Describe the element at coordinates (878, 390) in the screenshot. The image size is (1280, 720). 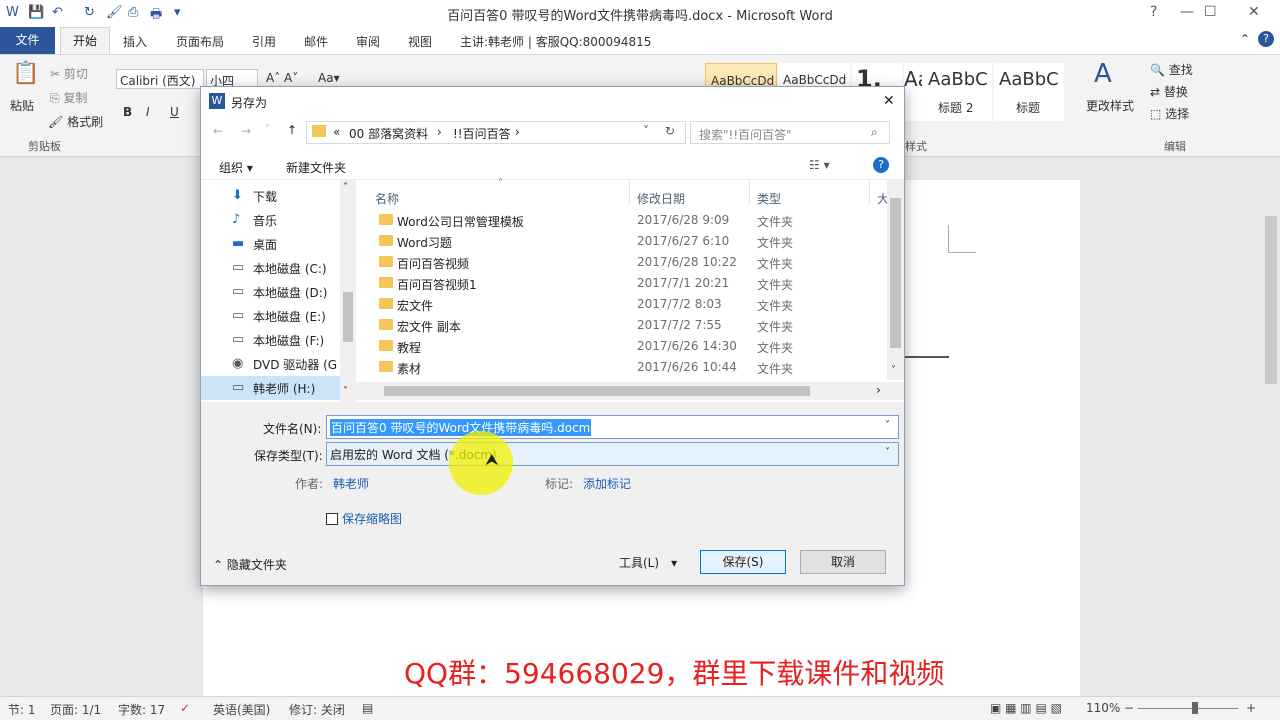
I see `scroll-right-icon: ›` at that location.